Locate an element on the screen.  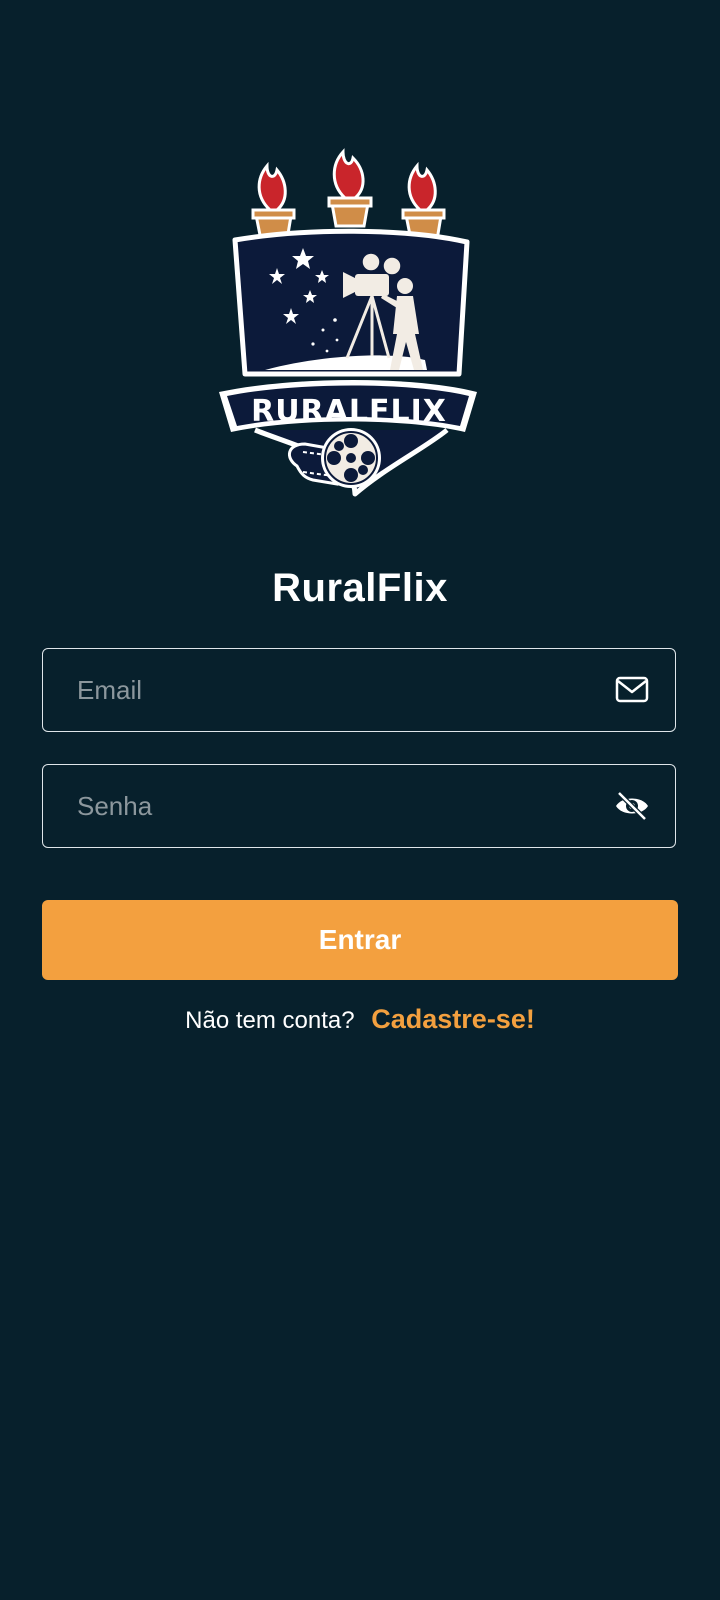
eye-off-icon is located at coordinates (632, 806).